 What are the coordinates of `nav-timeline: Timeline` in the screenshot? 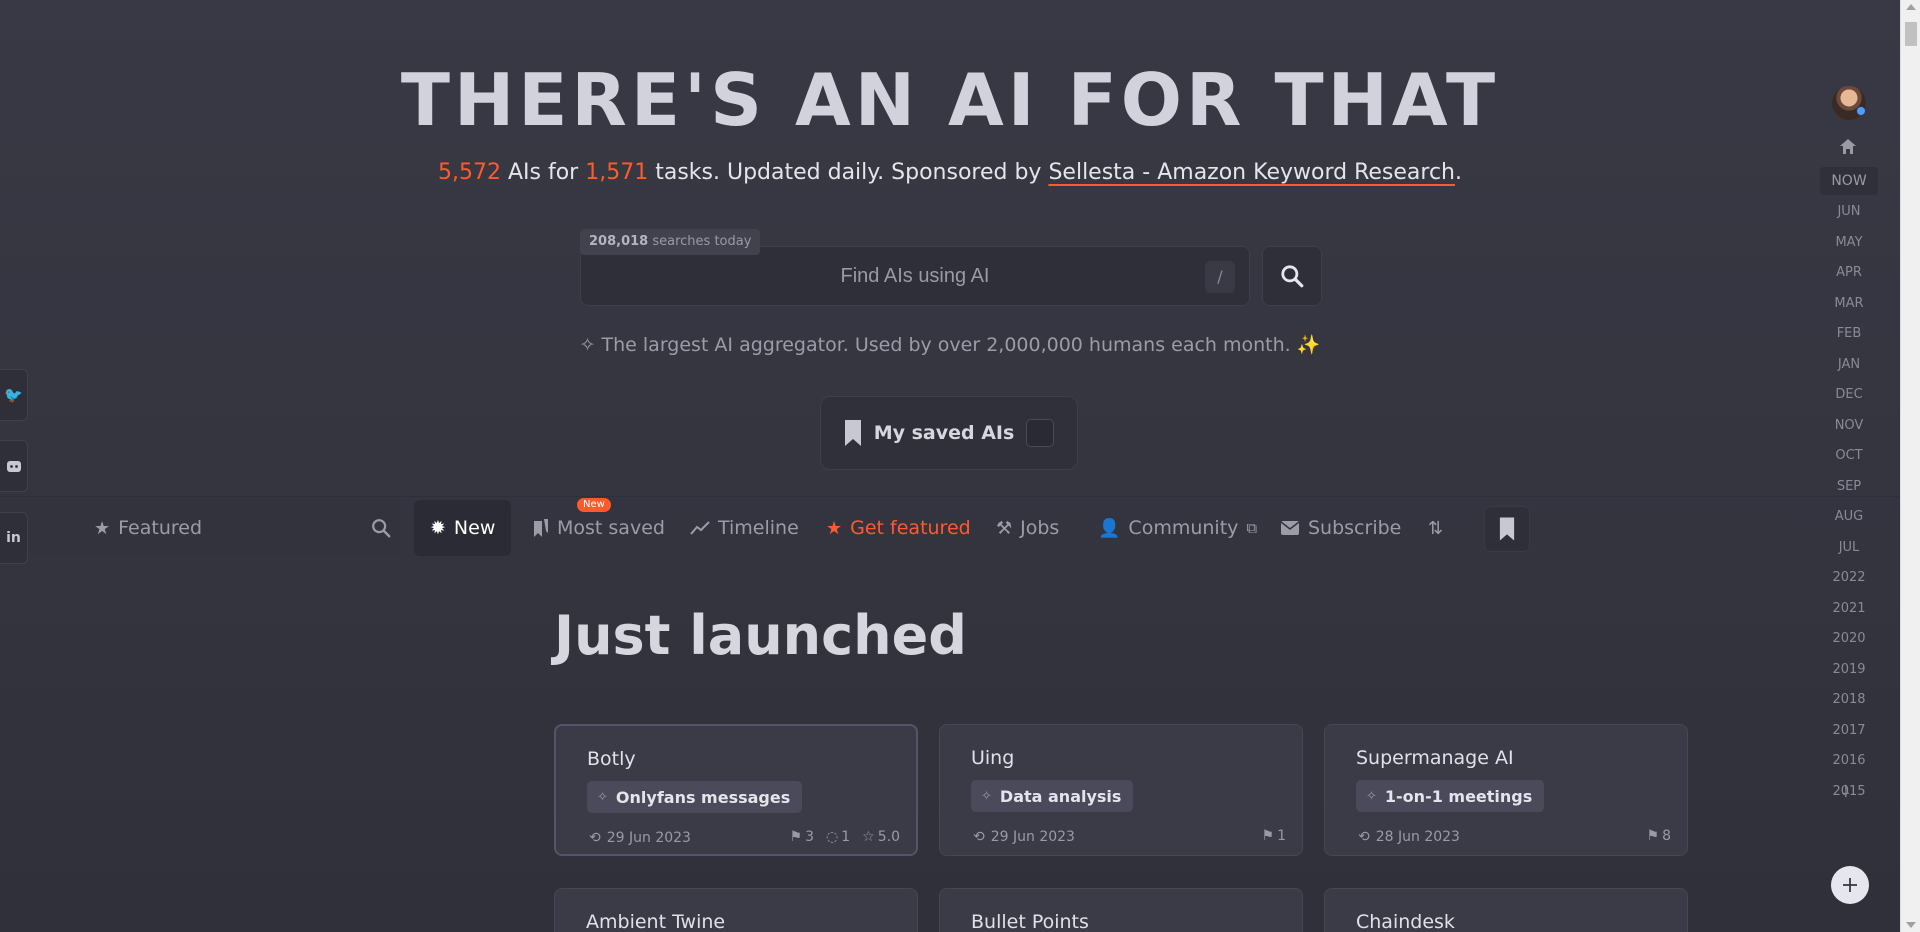 It's located at (744, 528).